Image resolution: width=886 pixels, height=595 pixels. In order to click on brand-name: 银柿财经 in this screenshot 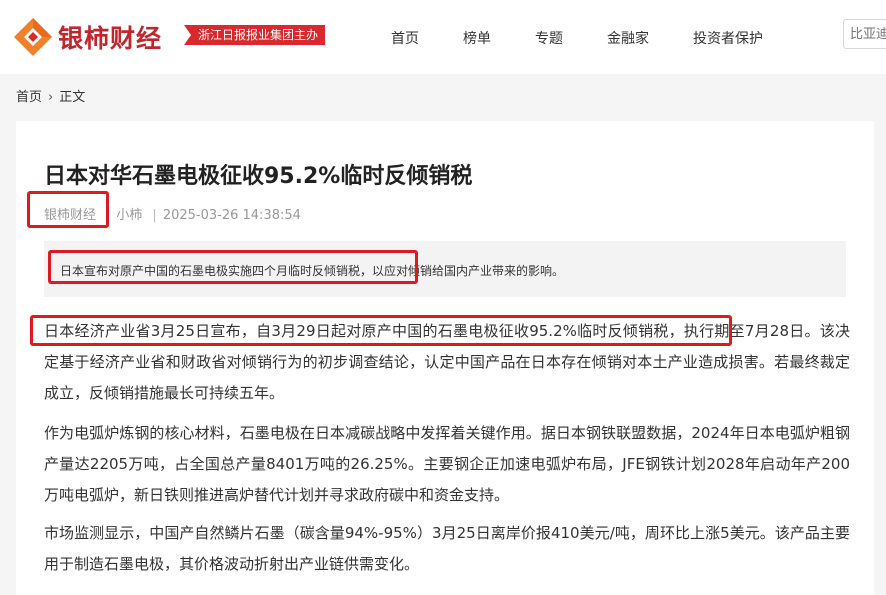, I will do `click(110, 37)`.